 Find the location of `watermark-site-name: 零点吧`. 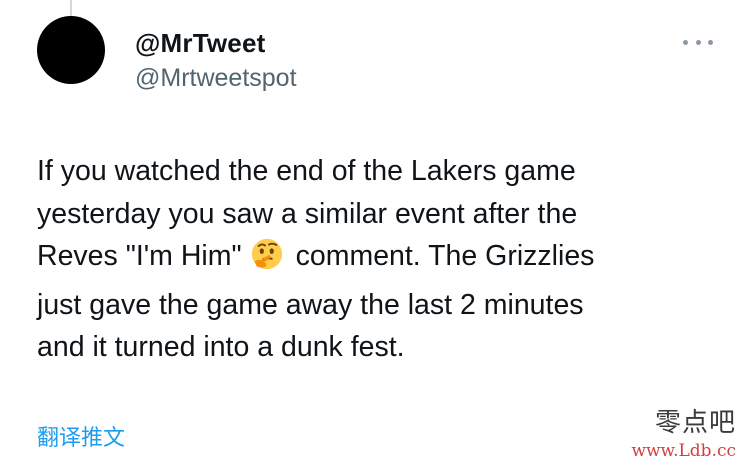

watermark-site-name: 零点吧 is located at coordinates (695, 423).